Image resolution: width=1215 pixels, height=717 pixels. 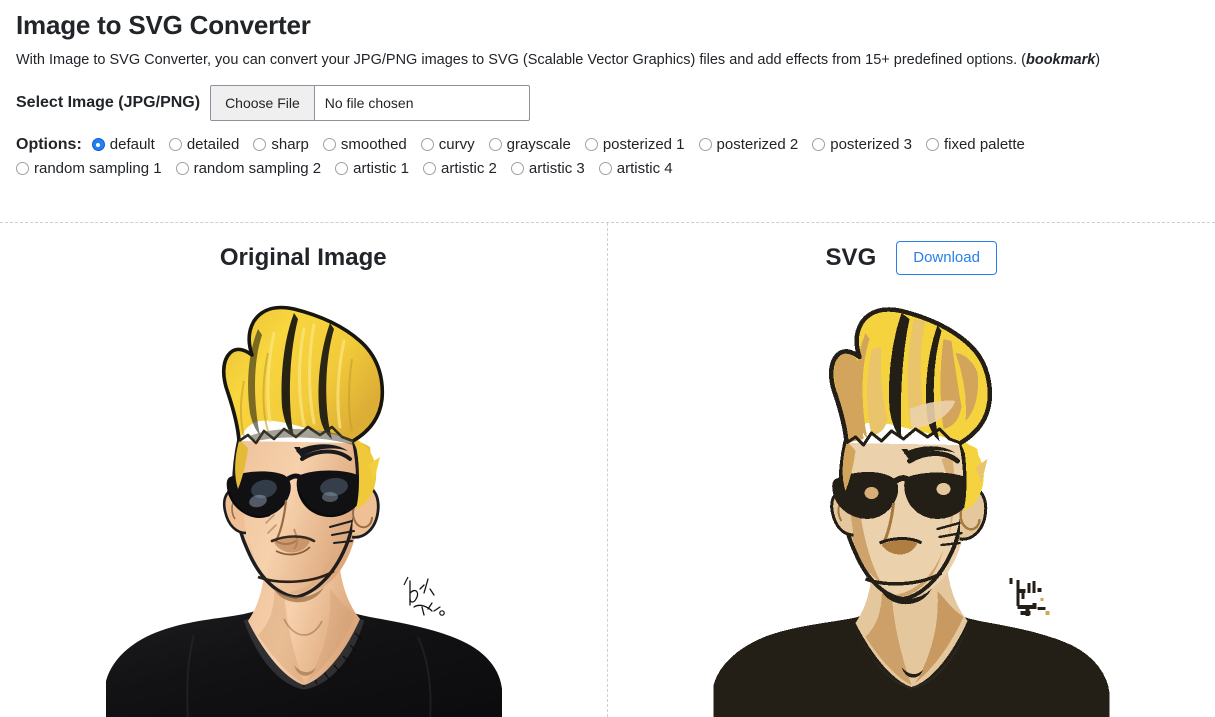 What do you see at coordinates (290, 145) in the screenshot?
I see `option-label: sharp` at bounding box center [290, 145].